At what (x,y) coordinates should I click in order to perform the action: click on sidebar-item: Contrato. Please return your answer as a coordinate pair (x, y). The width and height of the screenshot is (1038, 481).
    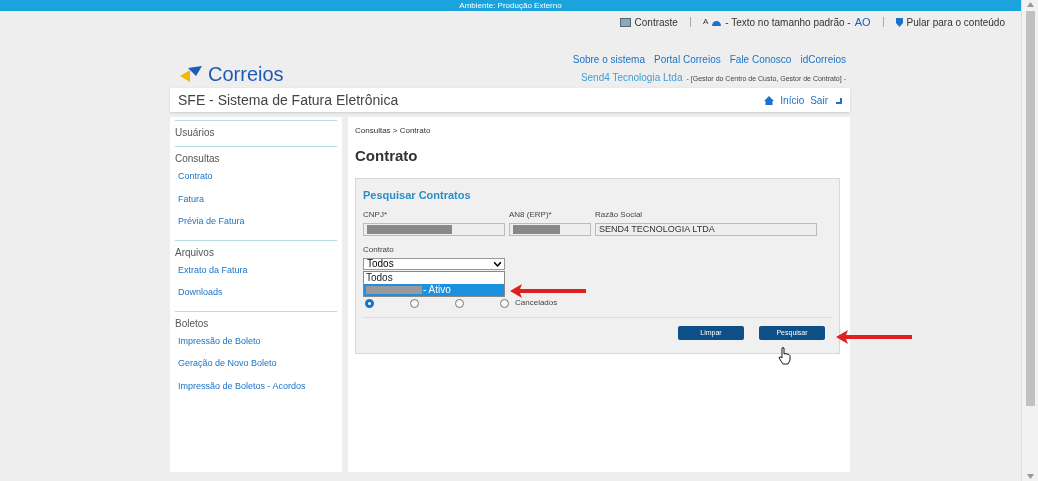
    Looking at the image, I should click on (195, 177).